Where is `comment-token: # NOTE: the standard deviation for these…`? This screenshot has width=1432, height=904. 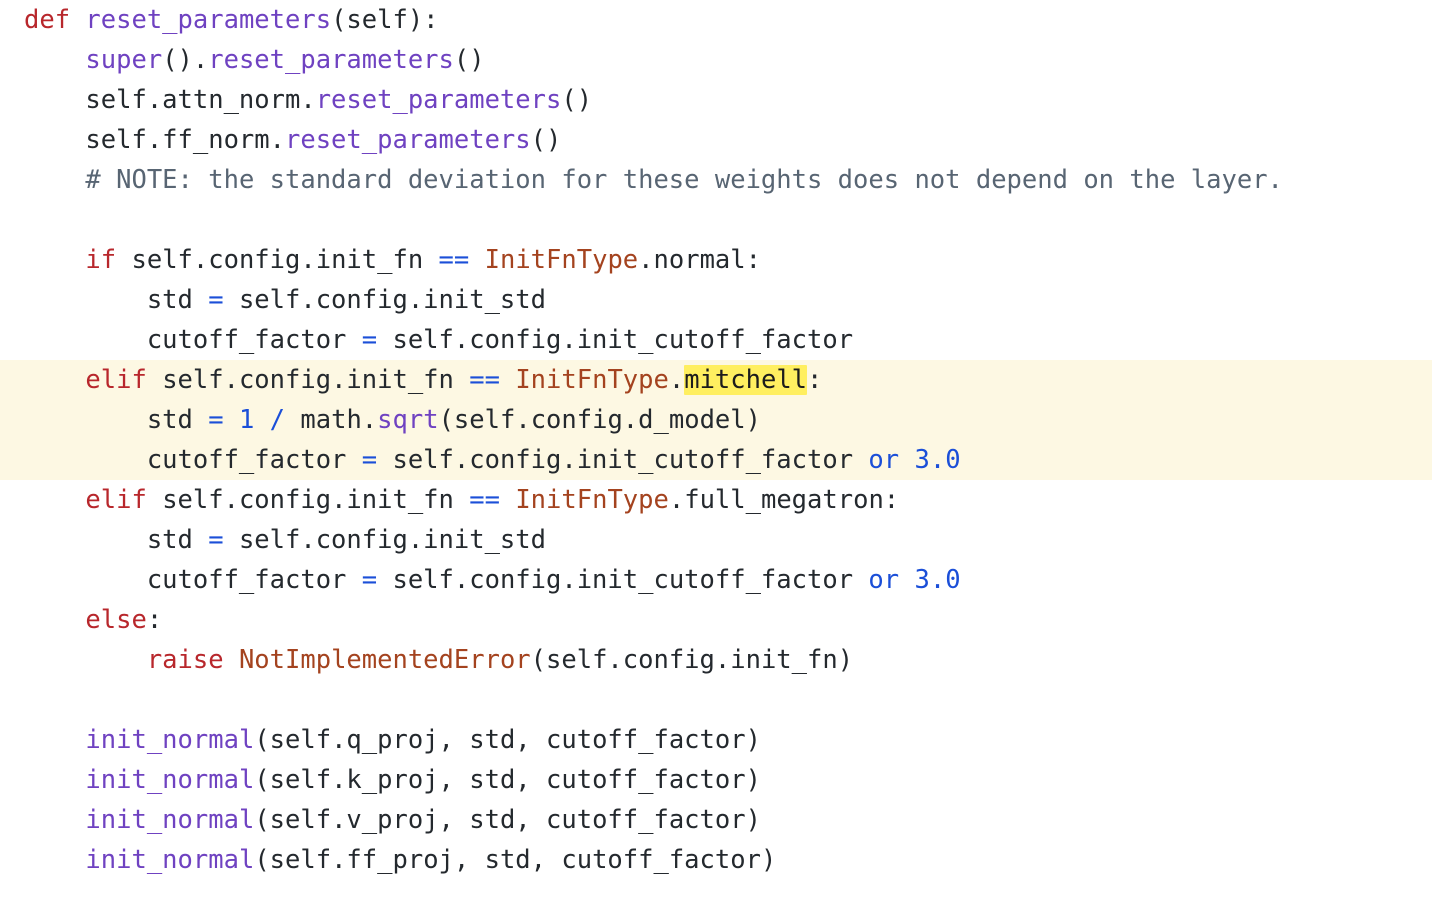
comment-token: # NOTE: the standard deviation for these… is located at coordinates (684, 180).